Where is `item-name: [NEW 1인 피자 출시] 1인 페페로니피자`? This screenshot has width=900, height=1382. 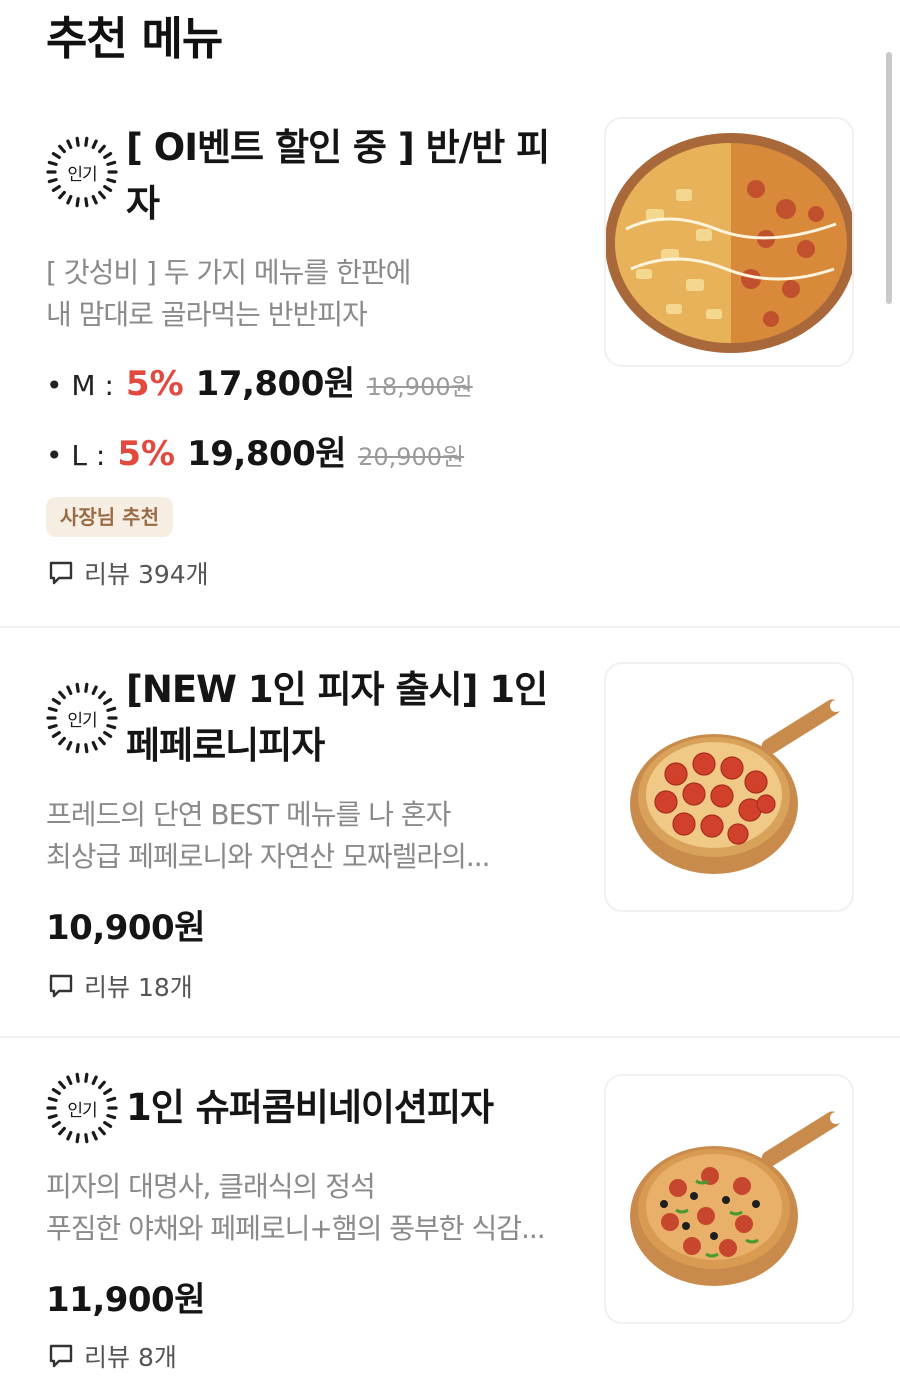 item-name: [NEW 1인 피자 출시] 1인 페페로니피자 is located at coordinates (351, 718).